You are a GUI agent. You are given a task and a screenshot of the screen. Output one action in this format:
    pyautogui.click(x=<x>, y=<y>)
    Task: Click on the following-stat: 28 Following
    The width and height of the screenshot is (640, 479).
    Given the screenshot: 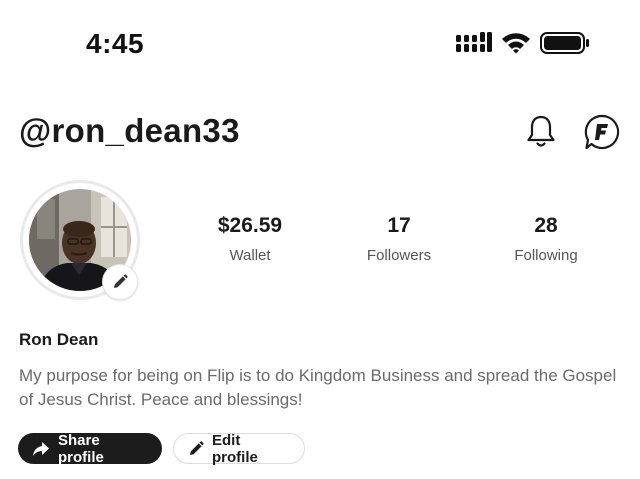 What is the action you would take?
    pyautogui.click(x=546, y=239)
    